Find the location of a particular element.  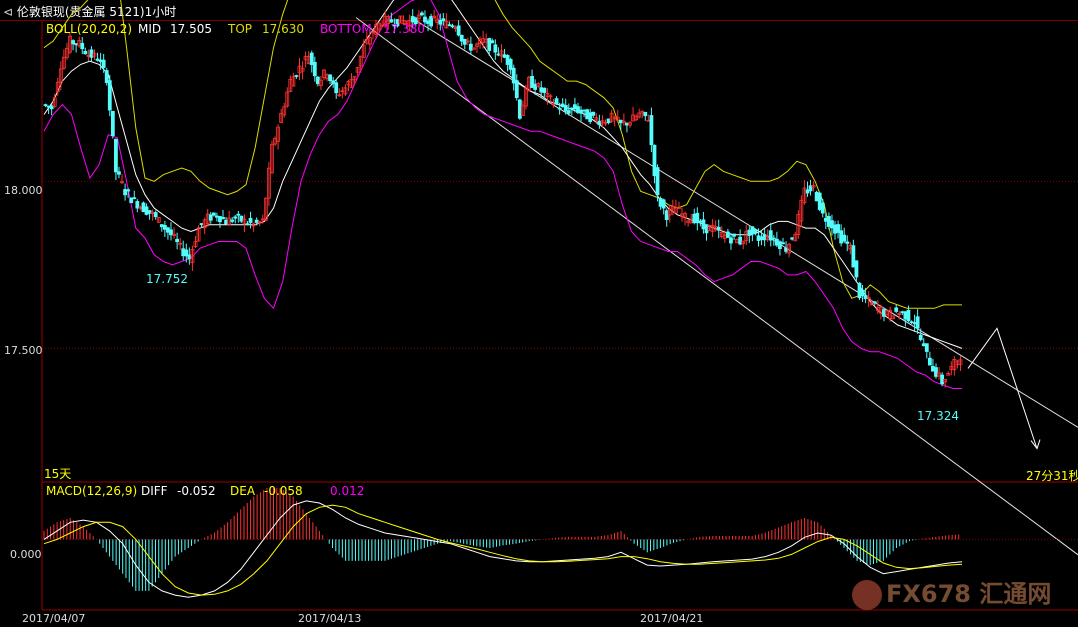

forecast-path is located at coordinates (1002, 388).